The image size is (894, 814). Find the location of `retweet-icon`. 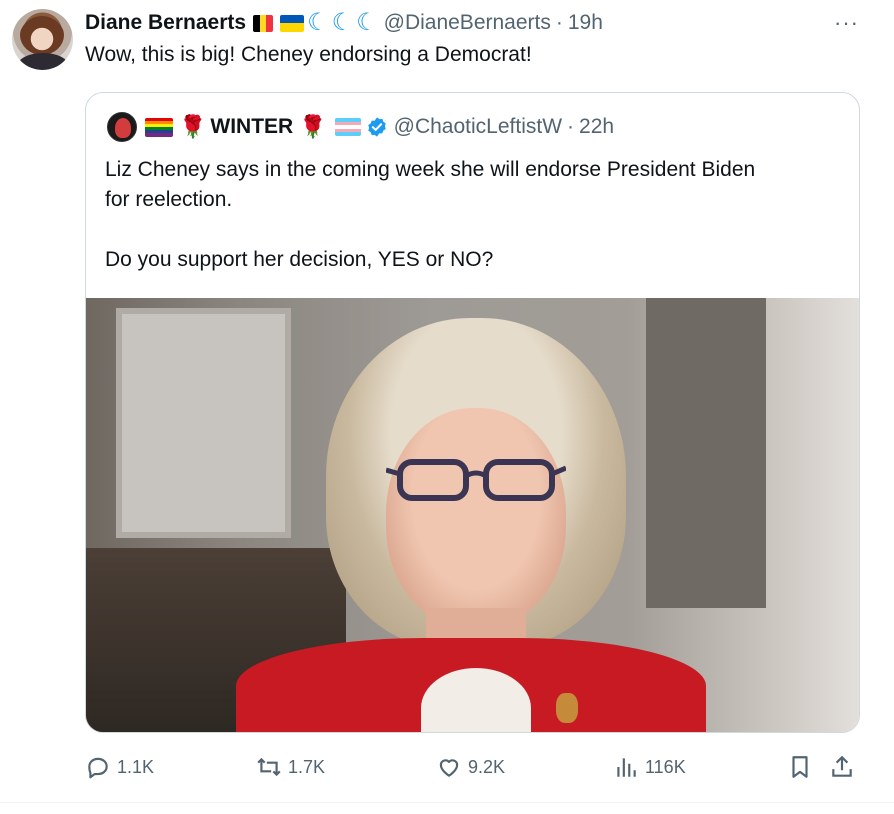

retweet-icon is located at coordinates (269, 767).